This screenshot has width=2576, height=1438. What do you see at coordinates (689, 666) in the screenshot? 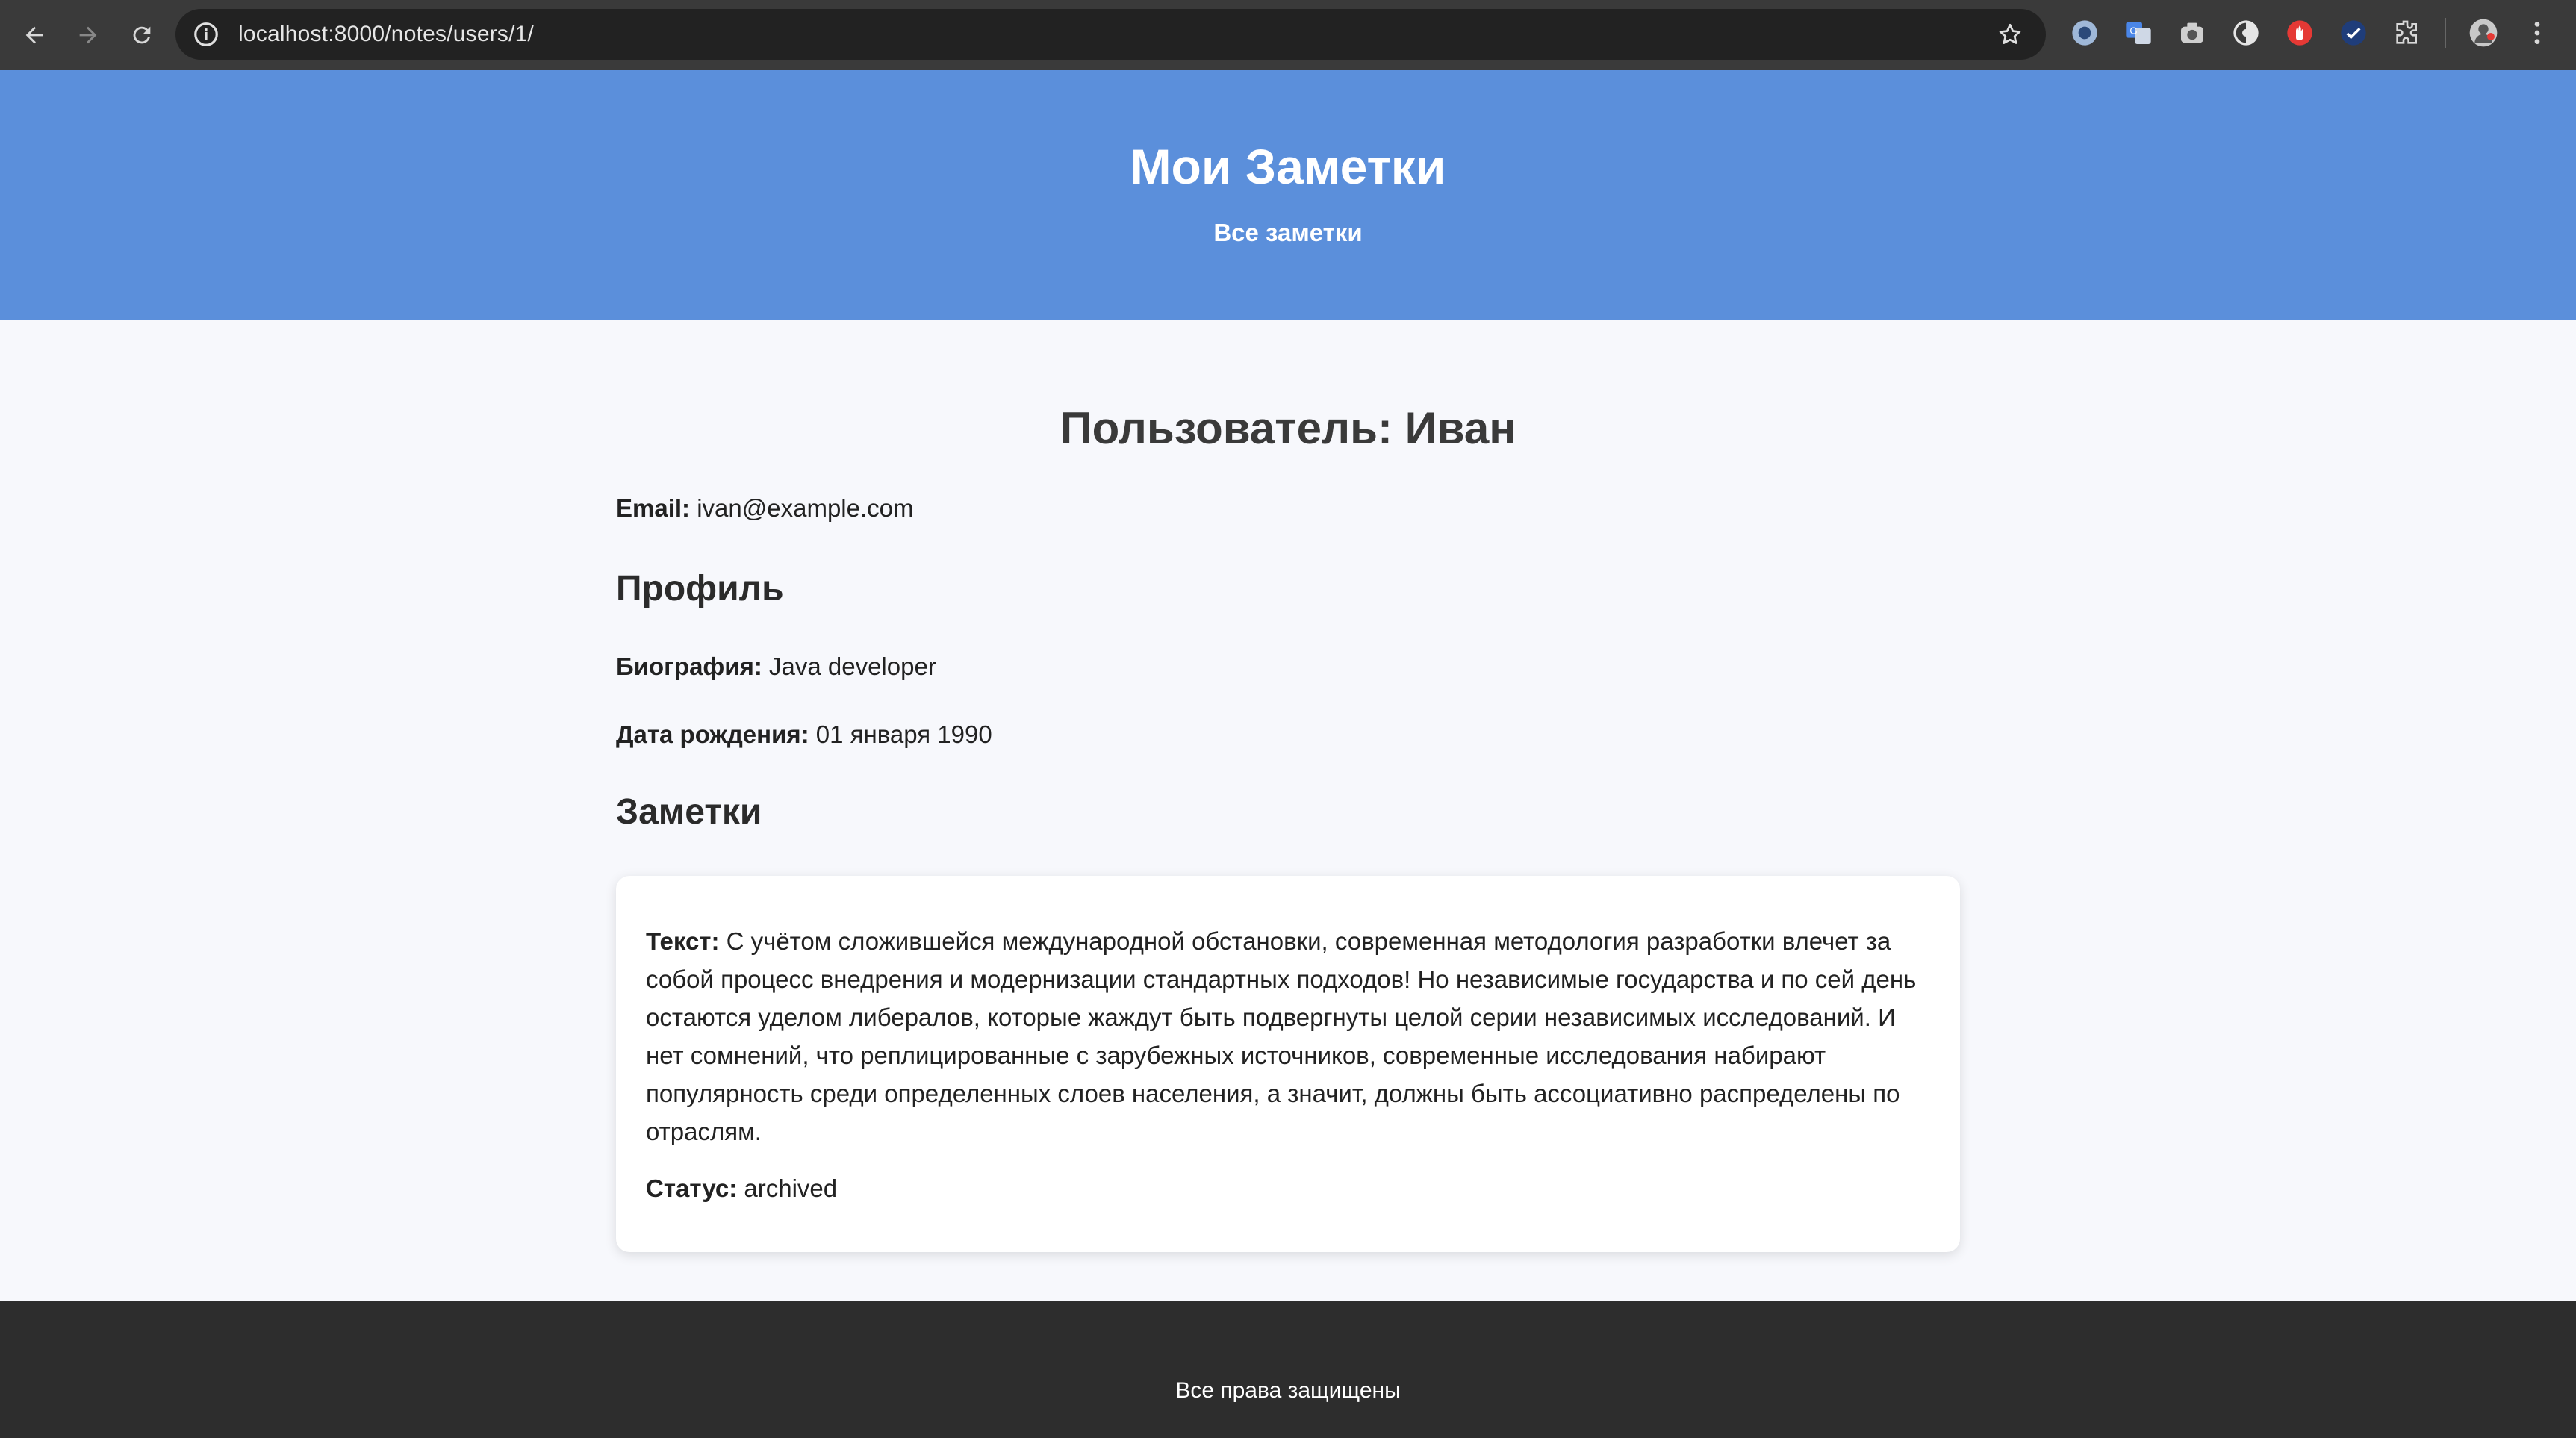
I see `biography-label: Биография:` at bounding box center [689, 666].